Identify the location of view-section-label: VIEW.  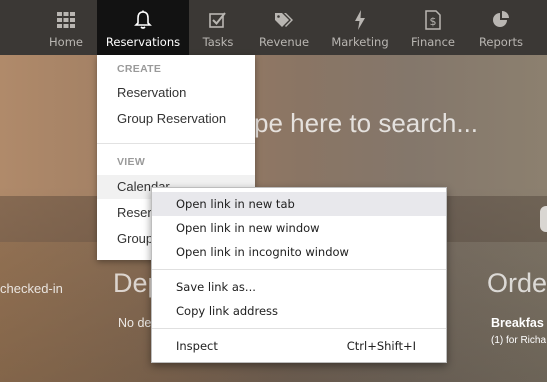
(131, 162).